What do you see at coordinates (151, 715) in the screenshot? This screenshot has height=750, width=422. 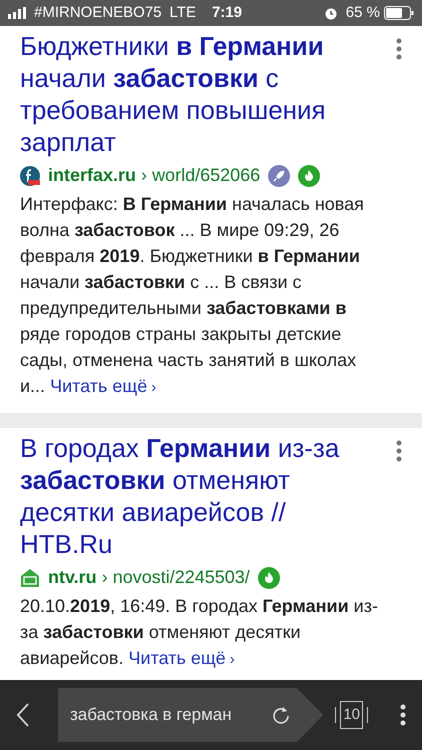 I see `address-text: забастовка в герман` at bounding box center [151, 715].